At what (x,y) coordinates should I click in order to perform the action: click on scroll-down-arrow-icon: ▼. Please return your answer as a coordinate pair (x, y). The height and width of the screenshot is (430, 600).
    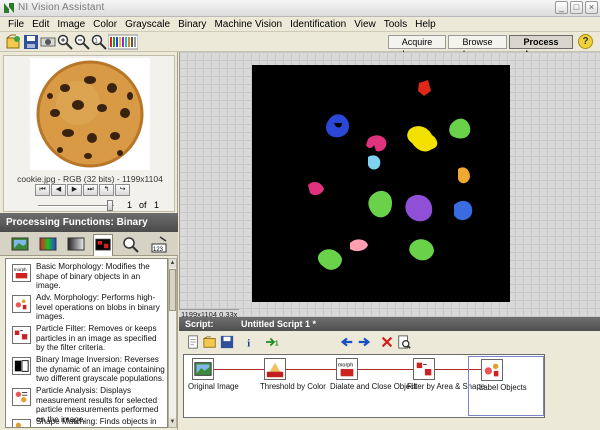
    Looking at the image, I should click on (172, 422).